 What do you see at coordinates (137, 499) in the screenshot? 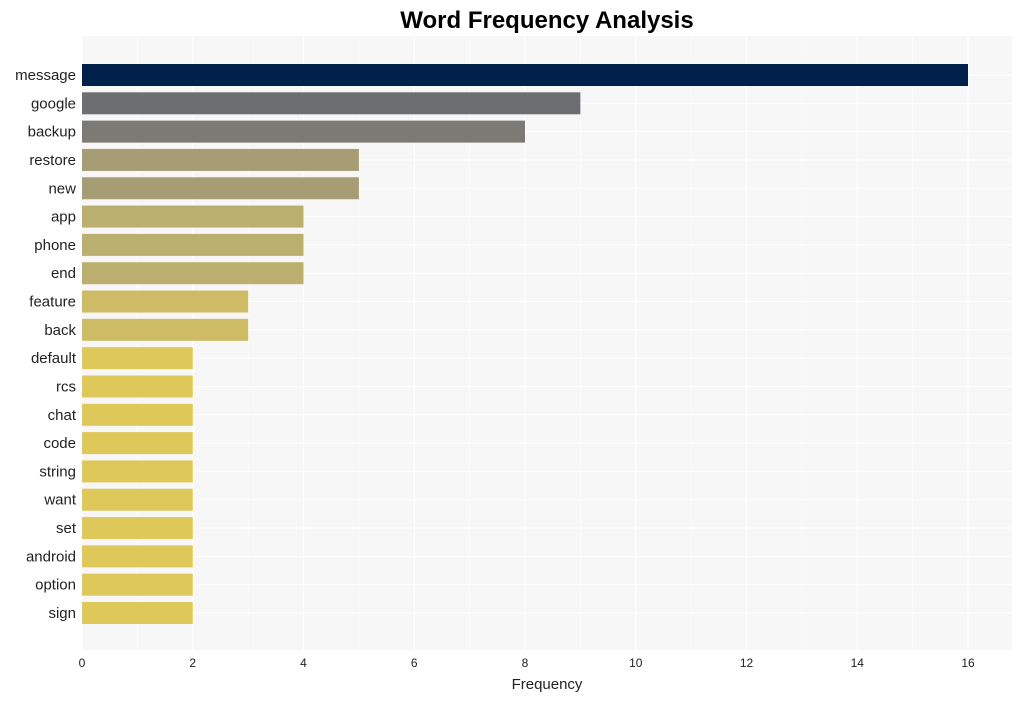
I see `bar-want` at bounding box center [137, 499].